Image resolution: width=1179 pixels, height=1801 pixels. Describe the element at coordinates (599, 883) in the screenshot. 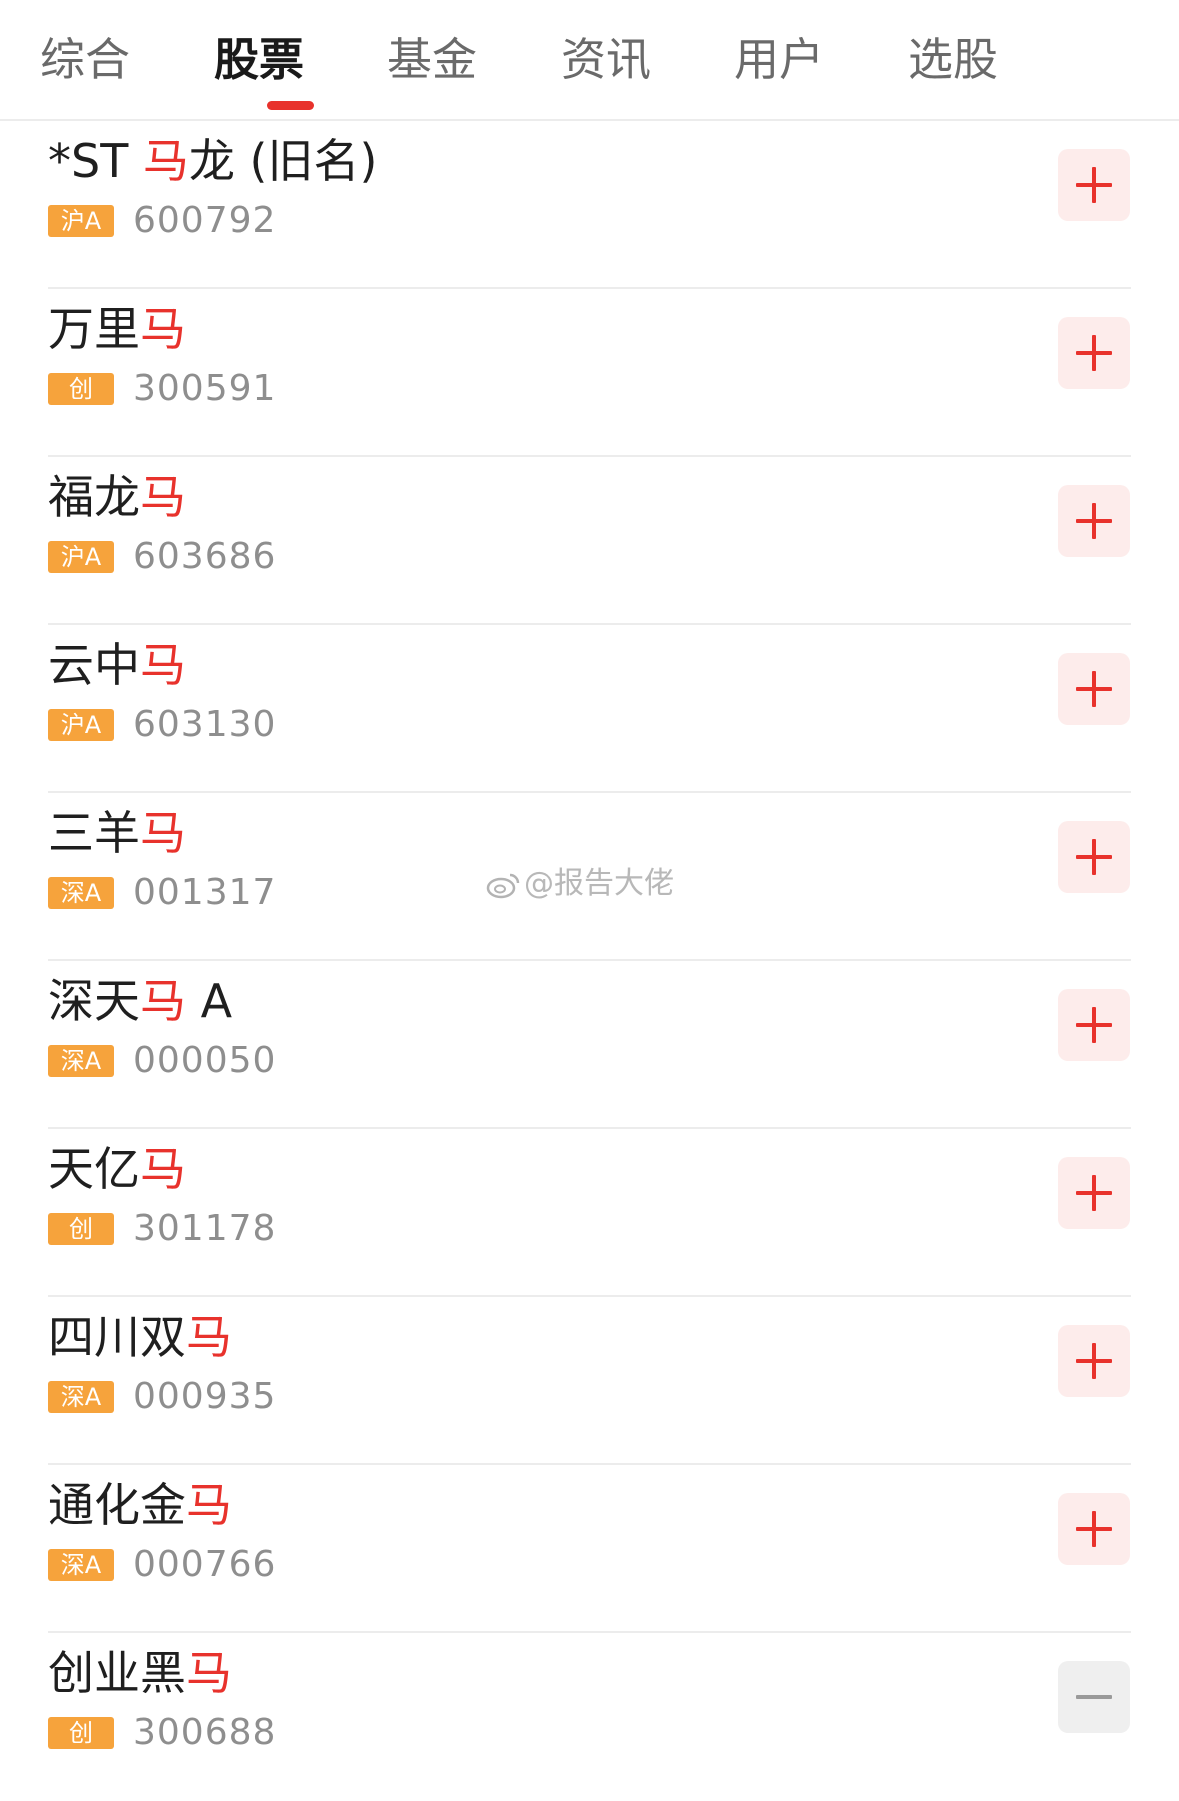

I see `watermark-text: @报告大佬` at that location.